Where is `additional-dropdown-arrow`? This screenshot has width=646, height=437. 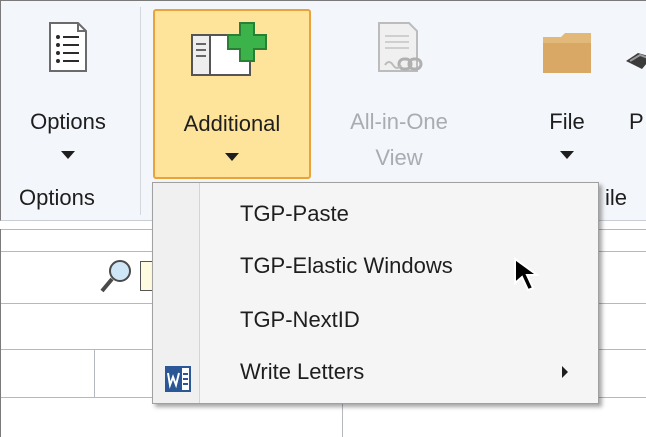 additional-dropdown-arrow is located at coordinates (232, 157).